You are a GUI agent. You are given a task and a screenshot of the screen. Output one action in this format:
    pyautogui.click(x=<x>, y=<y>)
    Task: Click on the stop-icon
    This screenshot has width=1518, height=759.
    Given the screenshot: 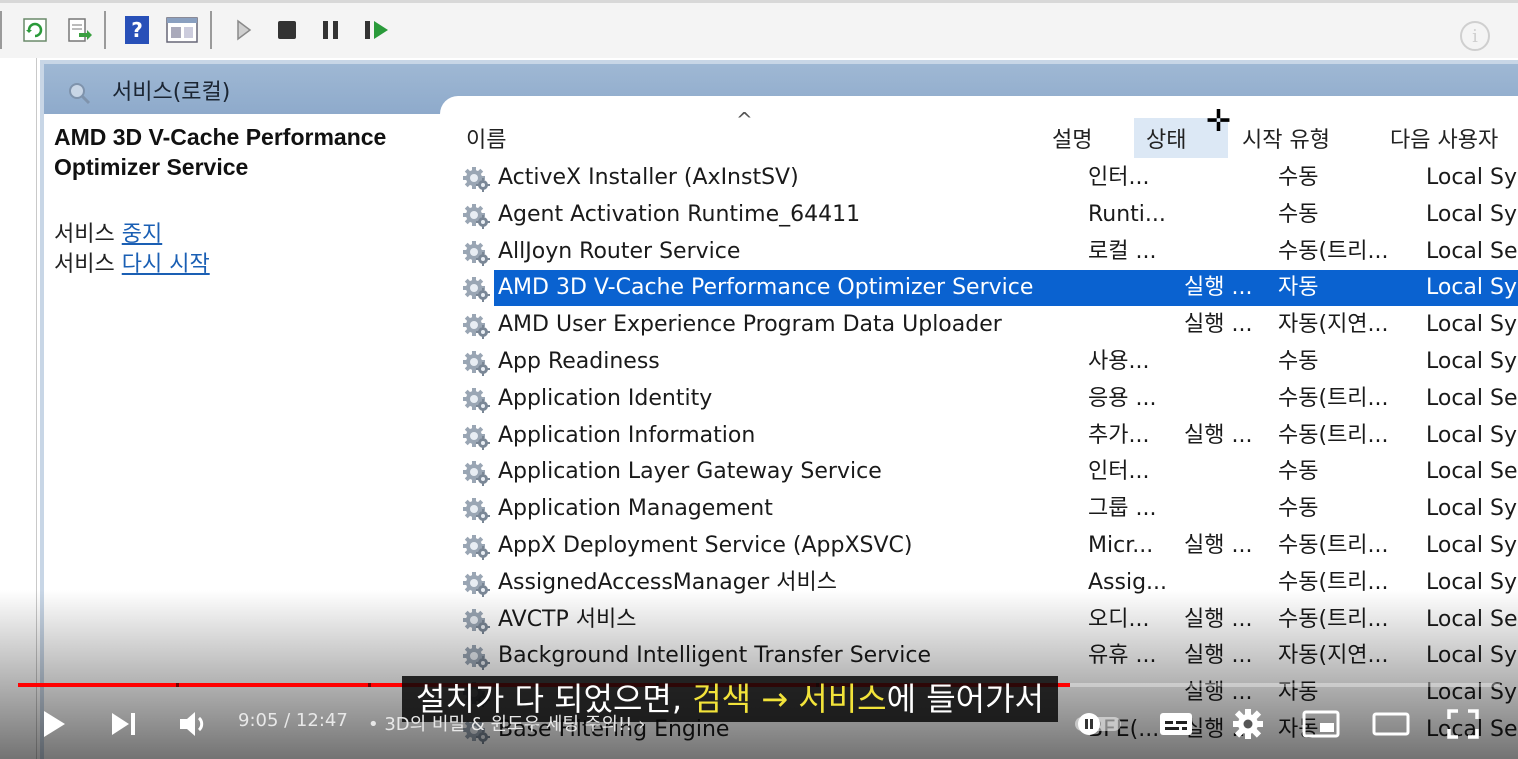 What is the action you would take?
    pyautogui.click(x=287, y=30)
    